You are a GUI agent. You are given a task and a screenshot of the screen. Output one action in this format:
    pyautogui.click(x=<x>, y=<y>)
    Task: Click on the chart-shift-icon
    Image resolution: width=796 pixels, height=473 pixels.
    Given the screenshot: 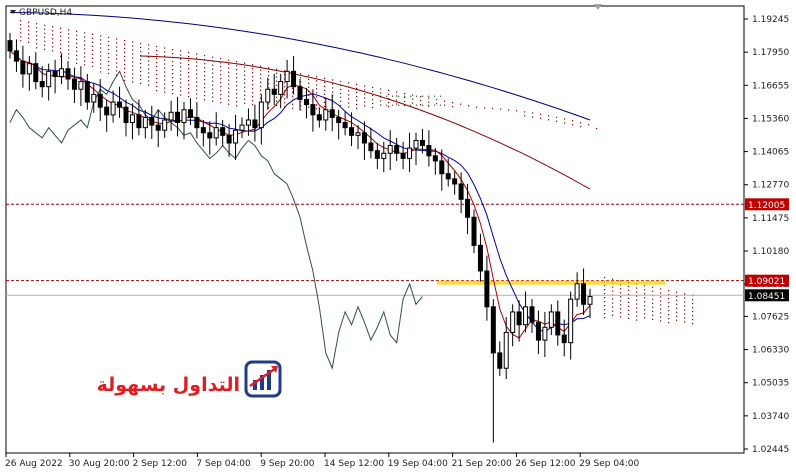 What is the action you would take?
    pyautogui.click(x=598, y=7)
    